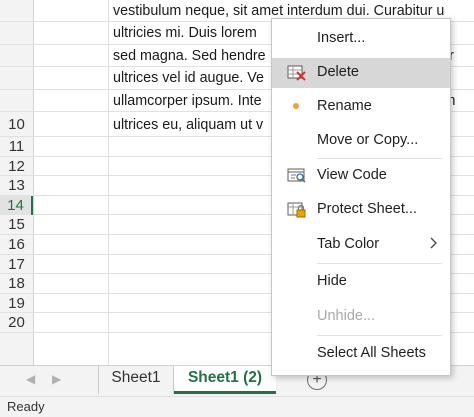 Image resolution: width=474 pixels, height=417 pixels. What do you see at coordinates (225, 380) in the screenshot?
I see `tab-sheet1-2: Sheet1 (2)` at bounding box center [225, 380].